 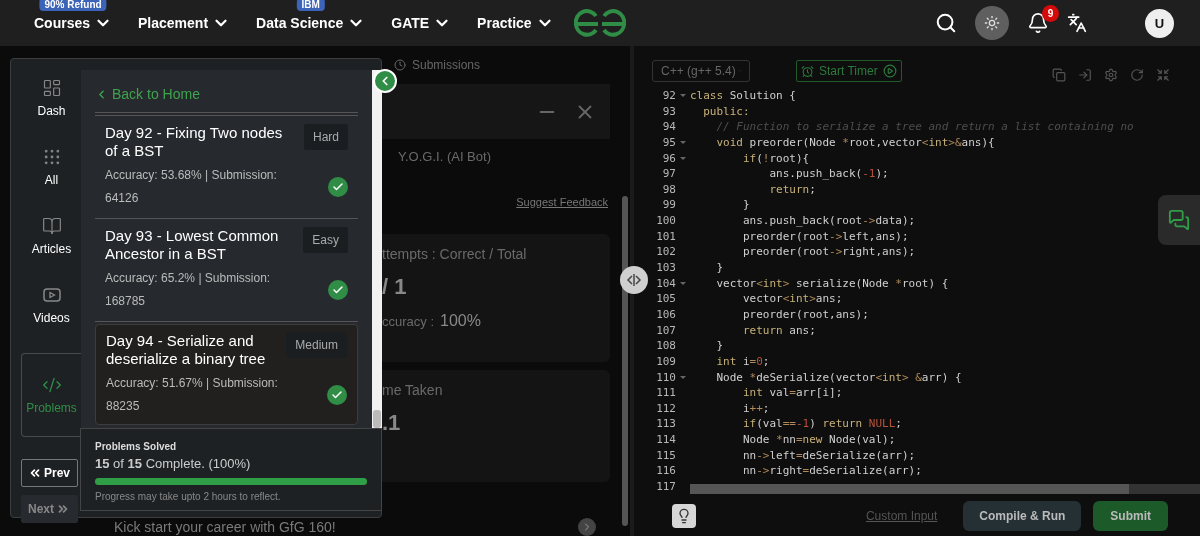 I want to click on progress-summary: 15 of 15 Complete. (100%), so click(x=173, y=463).